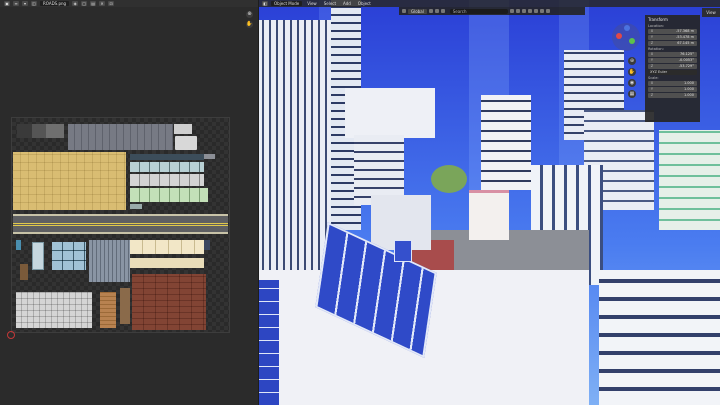 The image size is (720, 405). Describe the element at coordinates (672, 20) in the screenshot. I see `panel-title: Transform` at that location.